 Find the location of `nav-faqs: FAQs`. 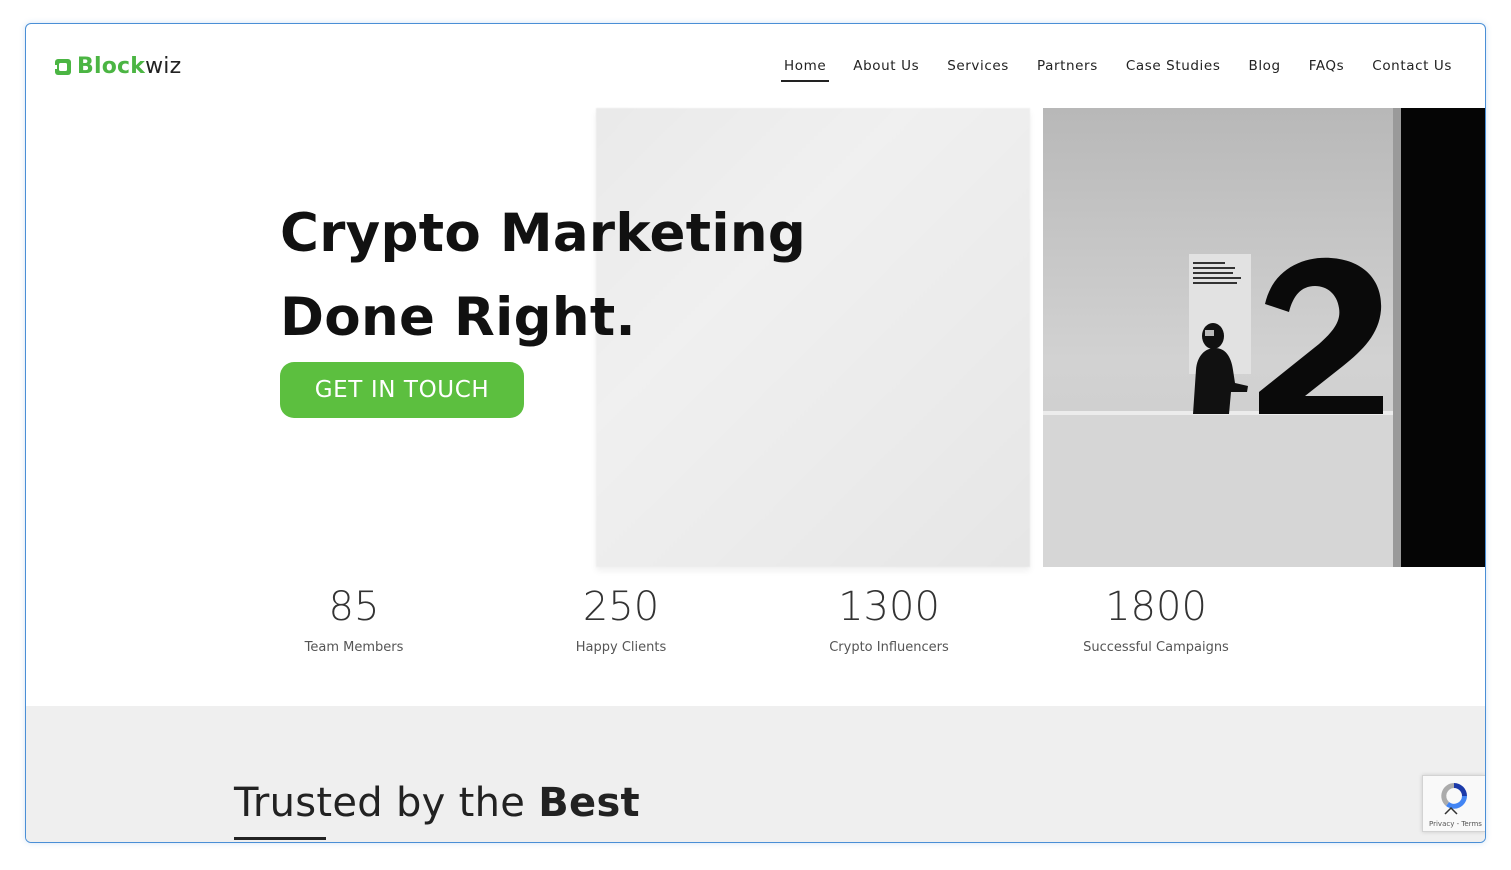

nav-faqs: FAQs is located at coordinates (1327, 69).